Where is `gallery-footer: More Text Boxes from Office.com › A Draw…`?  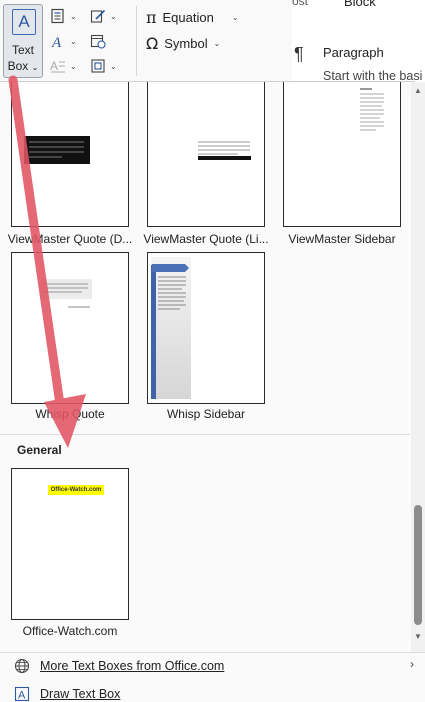 gallery-footer: More Text Boxes from Office.com › A Draw… is located at coordinates (212, 677).